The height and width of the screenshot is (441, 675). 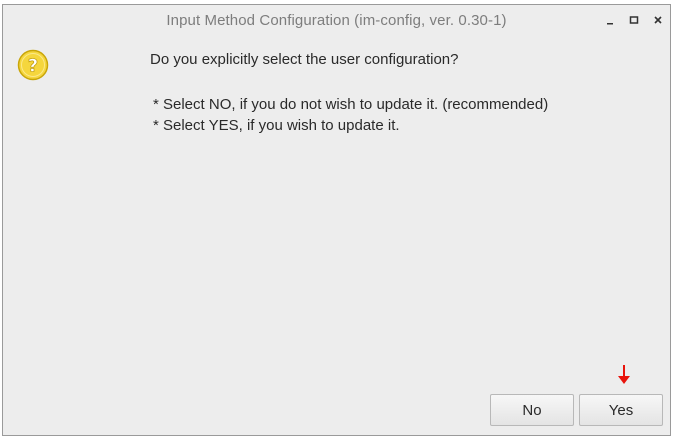 What do you see at coordinates (621, 410) in the screenshot?
I see `yes-button: Yes` at bounding box center [621, 410].